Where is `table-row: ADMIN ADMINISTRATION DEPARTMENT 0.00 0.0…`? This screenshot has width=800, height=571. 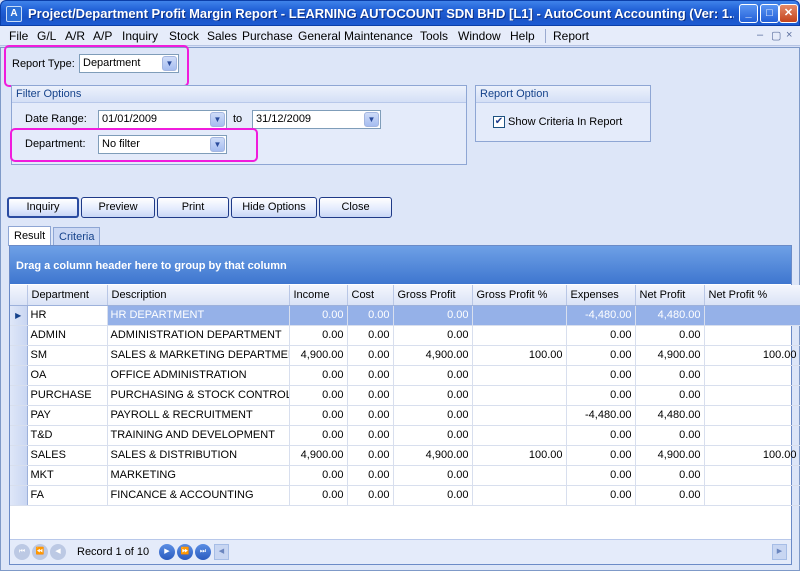
table-row: ADMIN ADMINISTRATION DEPARTMENT 0.00 0.0… is located at coordinates (405, 335).